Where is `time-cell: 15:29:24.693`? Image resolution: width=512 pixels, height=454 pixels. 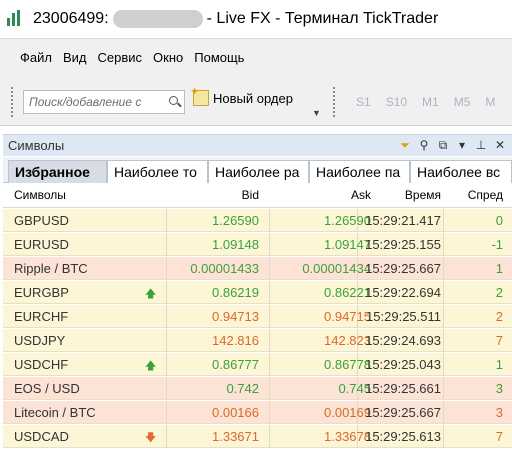
time-cell: 15:29:24.693 is located at coordinates (403, 340).